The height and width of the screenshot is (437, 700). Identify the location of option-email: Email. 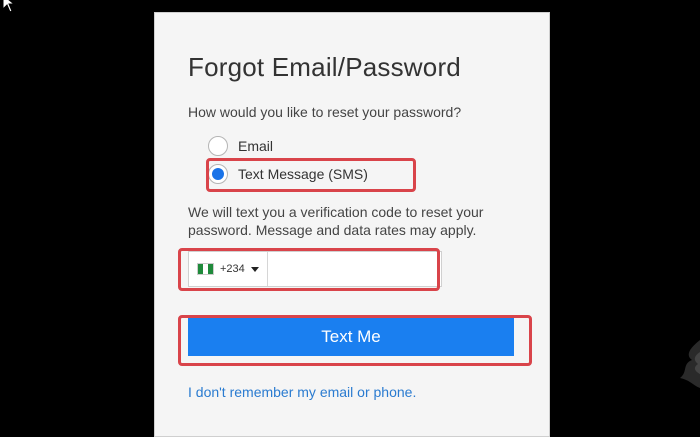
(240, 146).